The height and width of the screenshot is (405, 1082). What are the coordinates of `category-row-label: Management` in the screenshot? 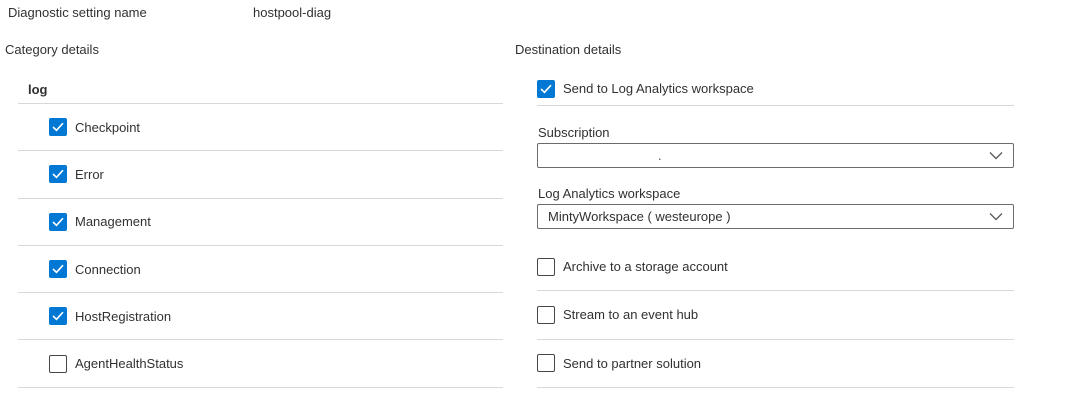 It's located at (113, 222).